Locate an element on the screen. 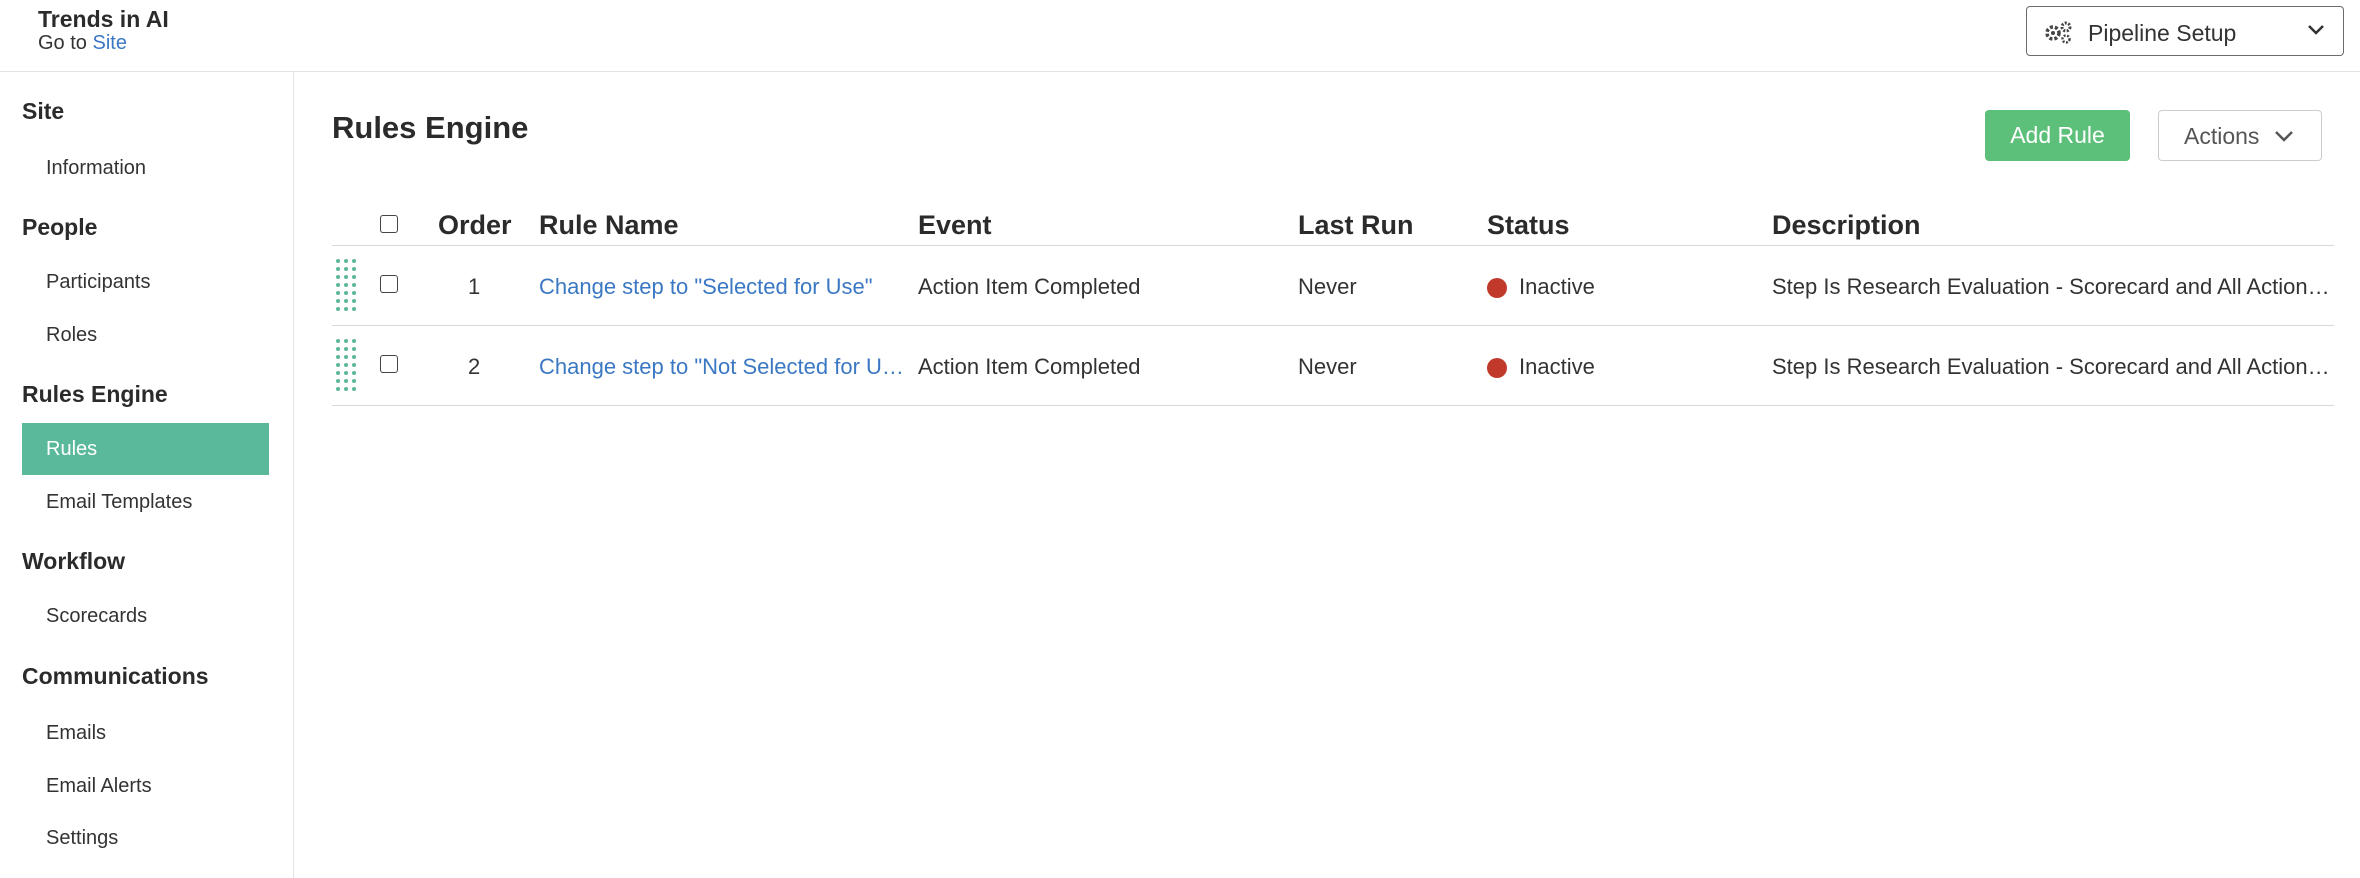 The height and width of the screenshot is (878, 2360). top-header: Trends in AI Go to Site Pipeline Setup is located at coordinates (1180, 36).